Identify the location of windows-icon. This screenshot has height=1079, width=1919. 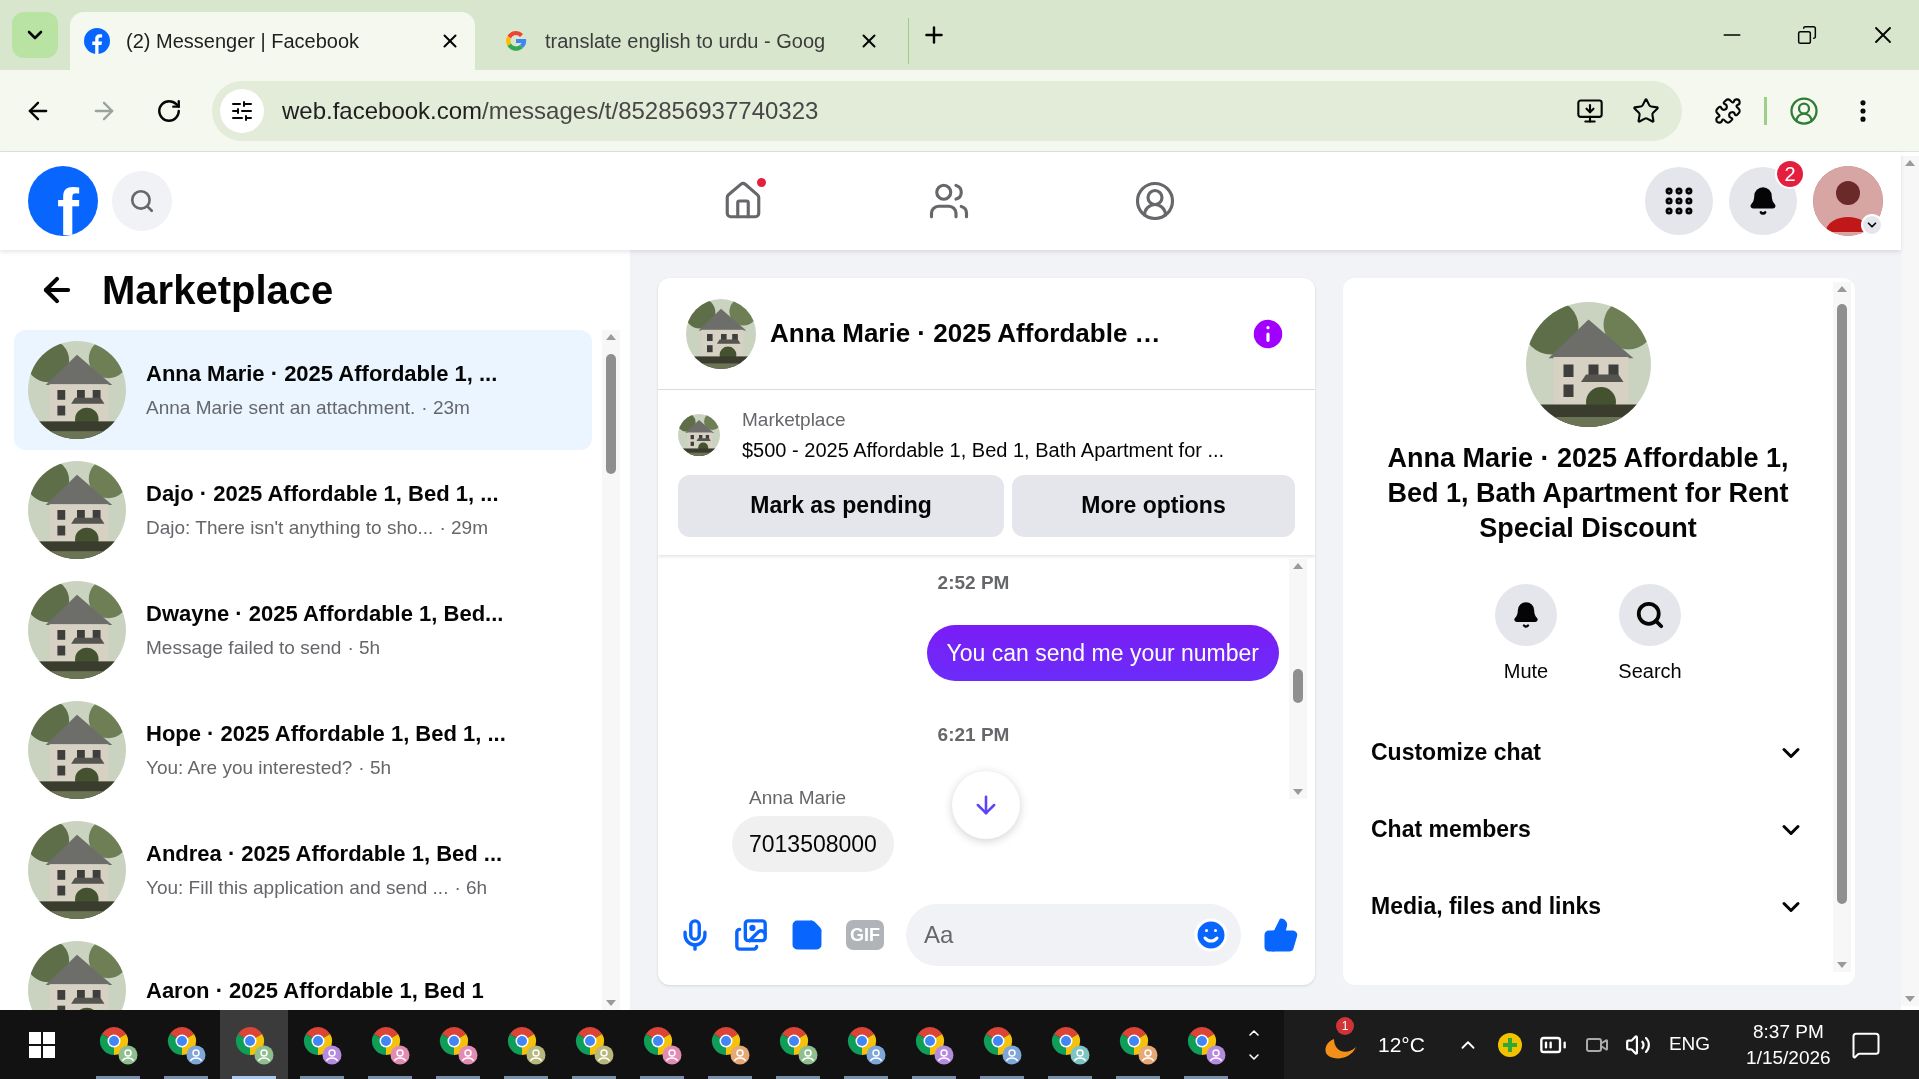
(42, 1044).